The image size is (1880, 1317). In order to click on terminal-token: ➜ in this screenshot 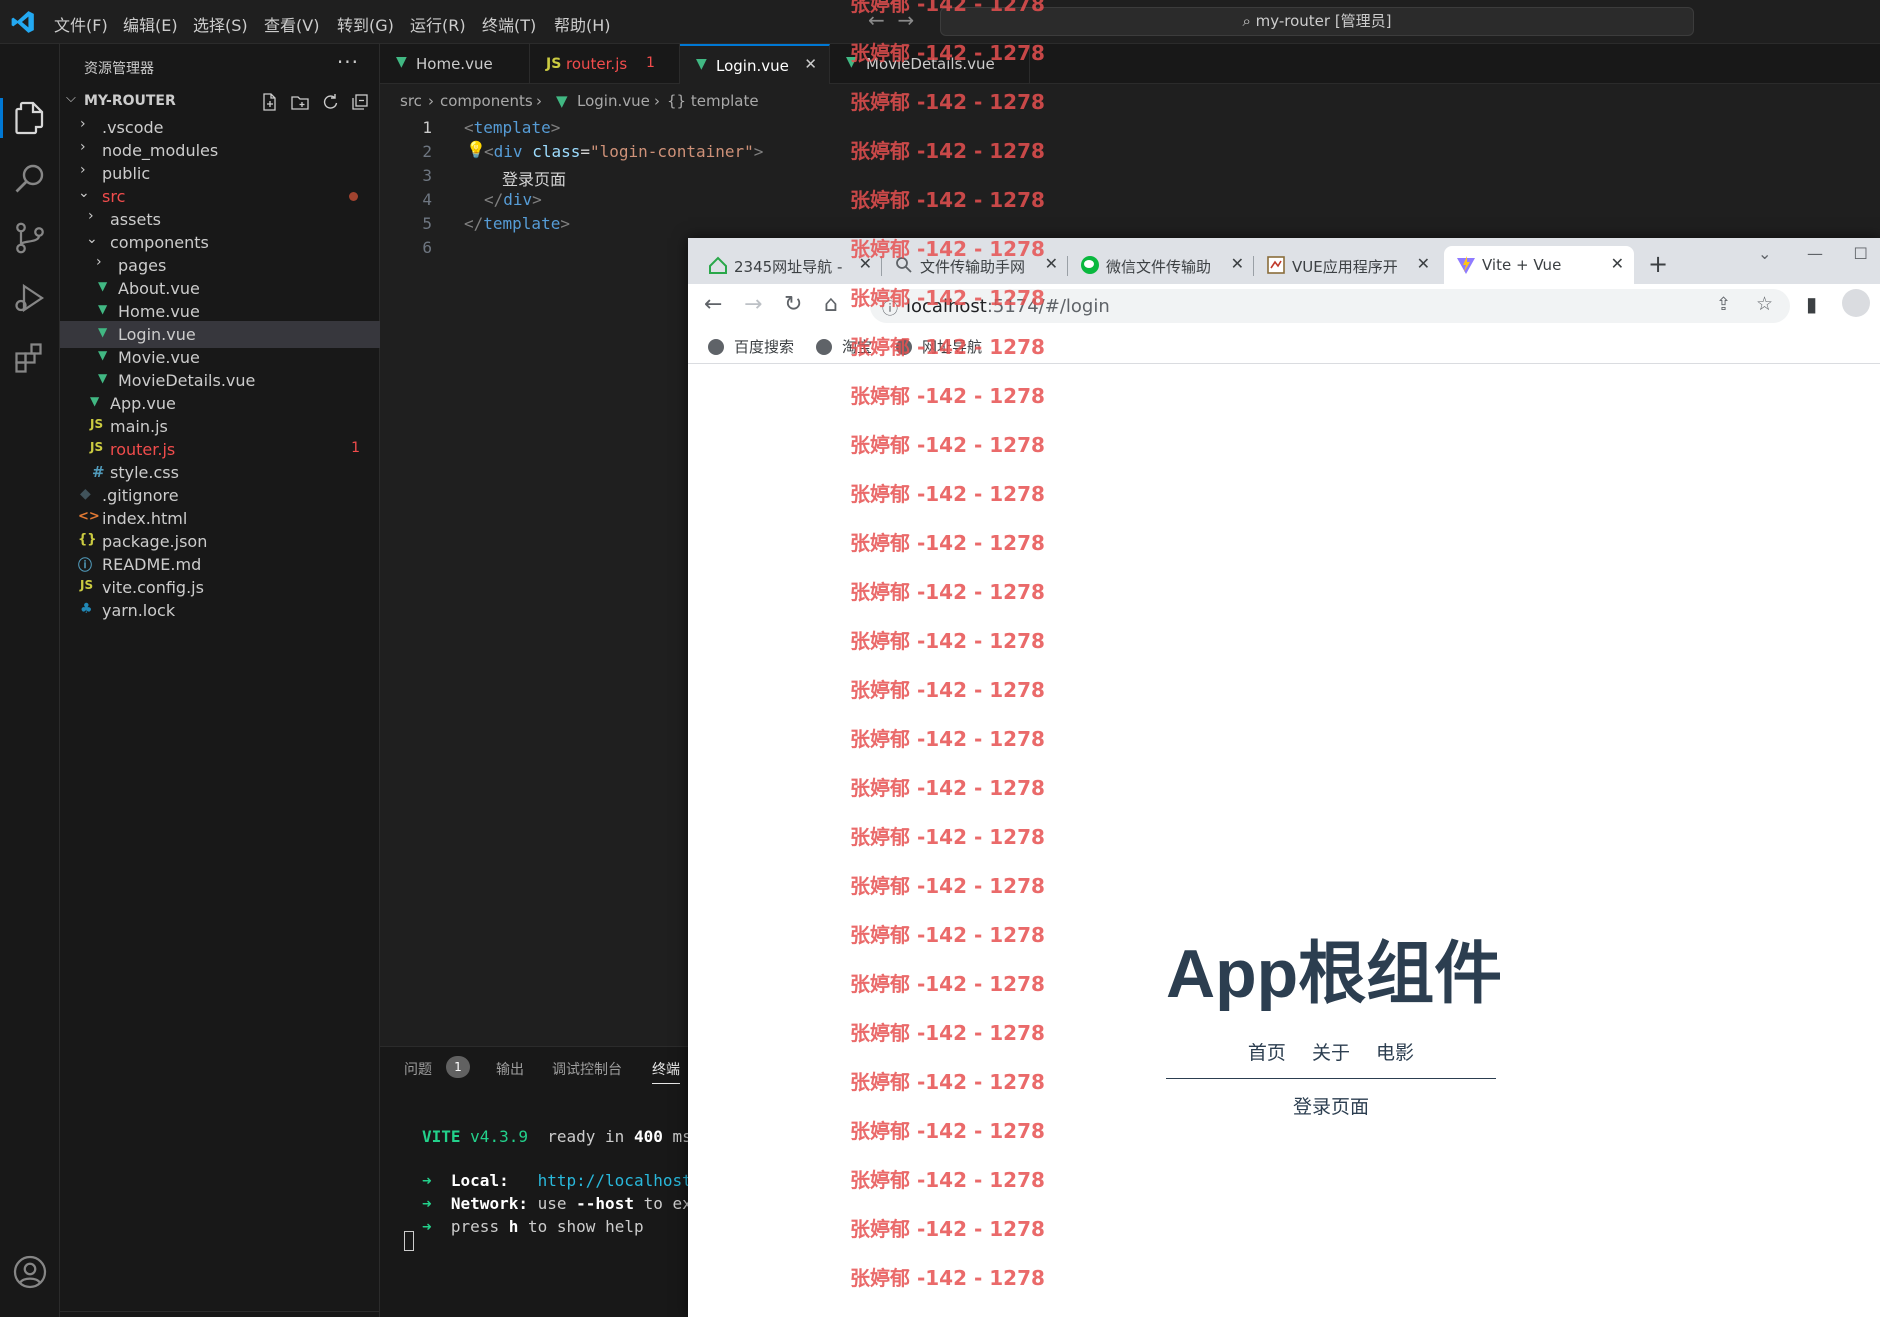, I will do `click(427, 1180)`.